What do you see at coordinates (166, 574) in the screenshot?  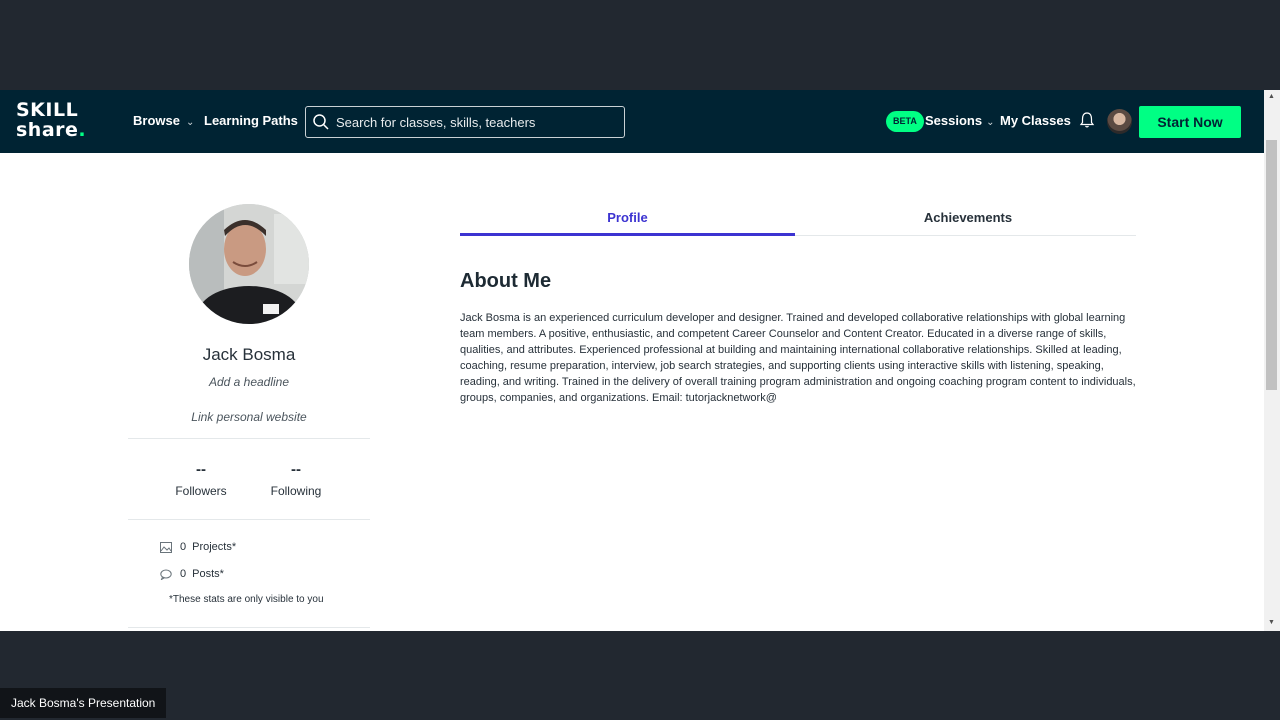 I see `comment-icon` at bounding box center [166, 574].